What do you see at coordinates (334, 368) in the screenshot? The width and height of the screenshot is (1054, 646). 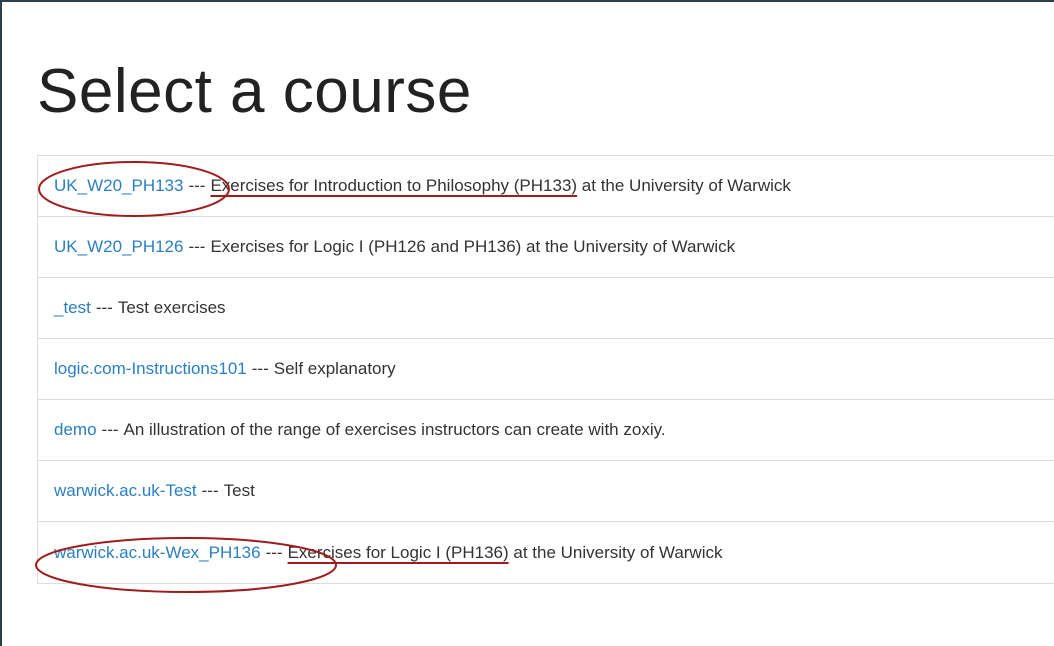 I see `course-description: Self explanatory` at bounding box center [334, 368].